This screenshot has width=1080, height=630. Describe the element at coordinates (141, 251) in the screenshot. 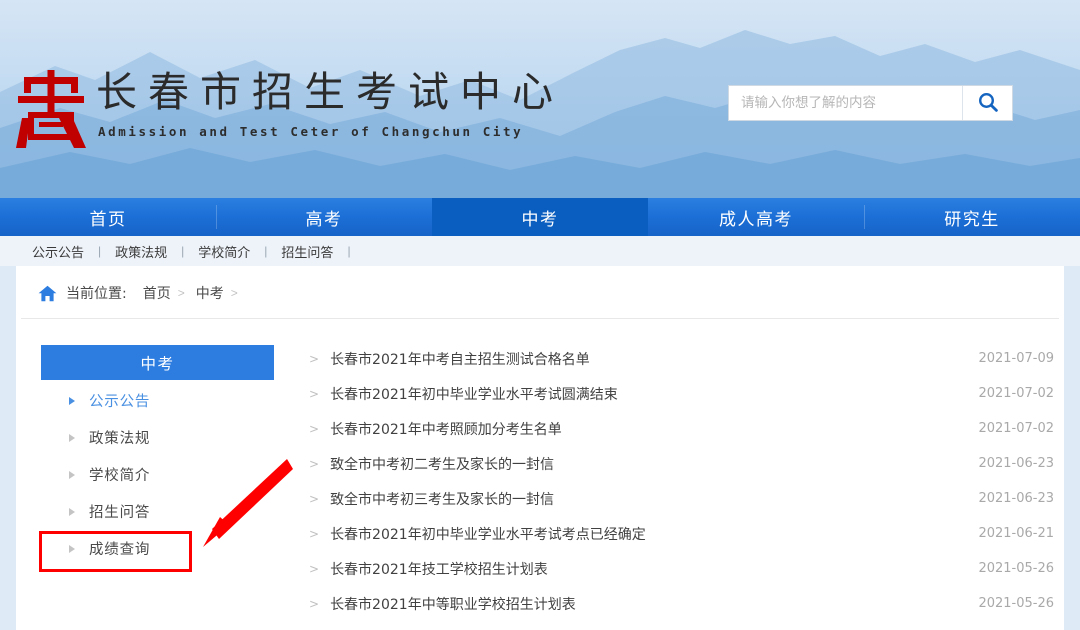

I see `subnav-item-policies: 政策法规` at that location.